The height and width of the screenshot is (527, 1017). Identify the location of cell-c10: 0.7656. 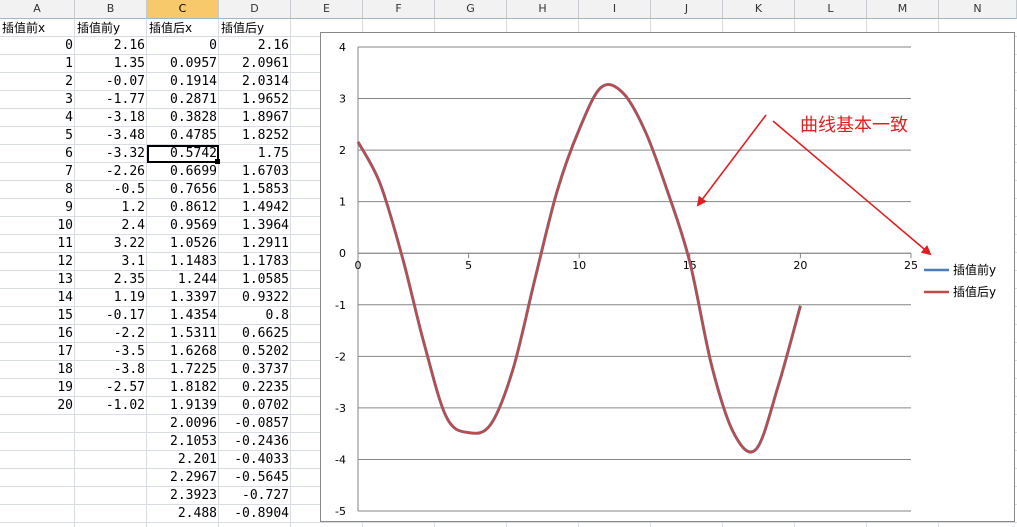
(183, 190).